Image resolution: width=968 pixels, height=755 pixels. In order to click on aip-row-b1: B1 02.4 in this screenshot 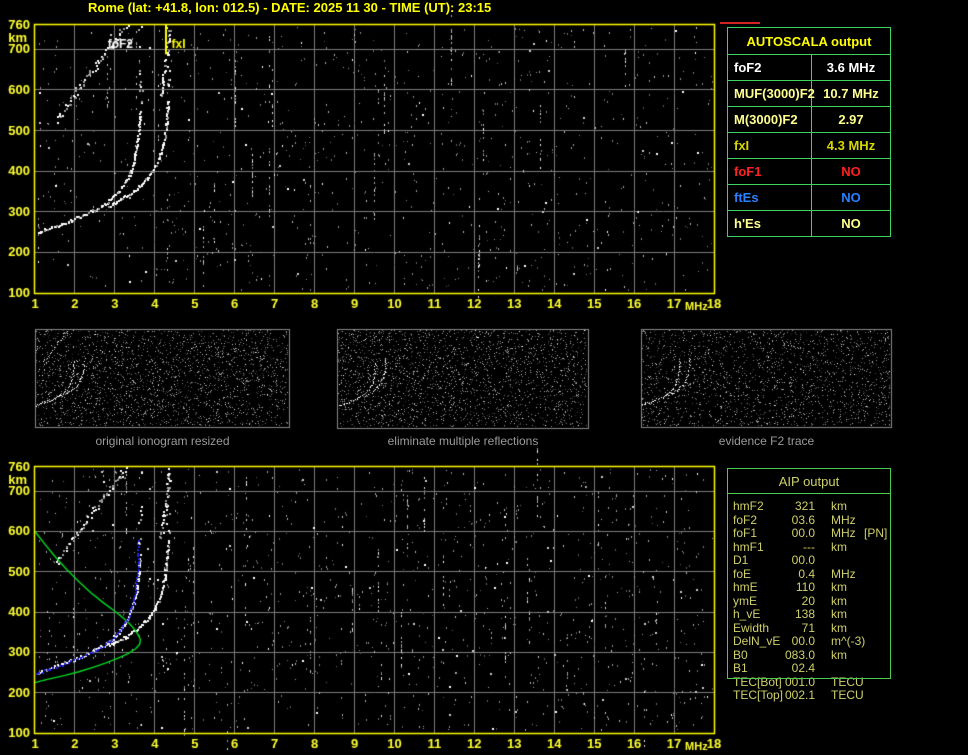, I will do `click(809, 668)`.